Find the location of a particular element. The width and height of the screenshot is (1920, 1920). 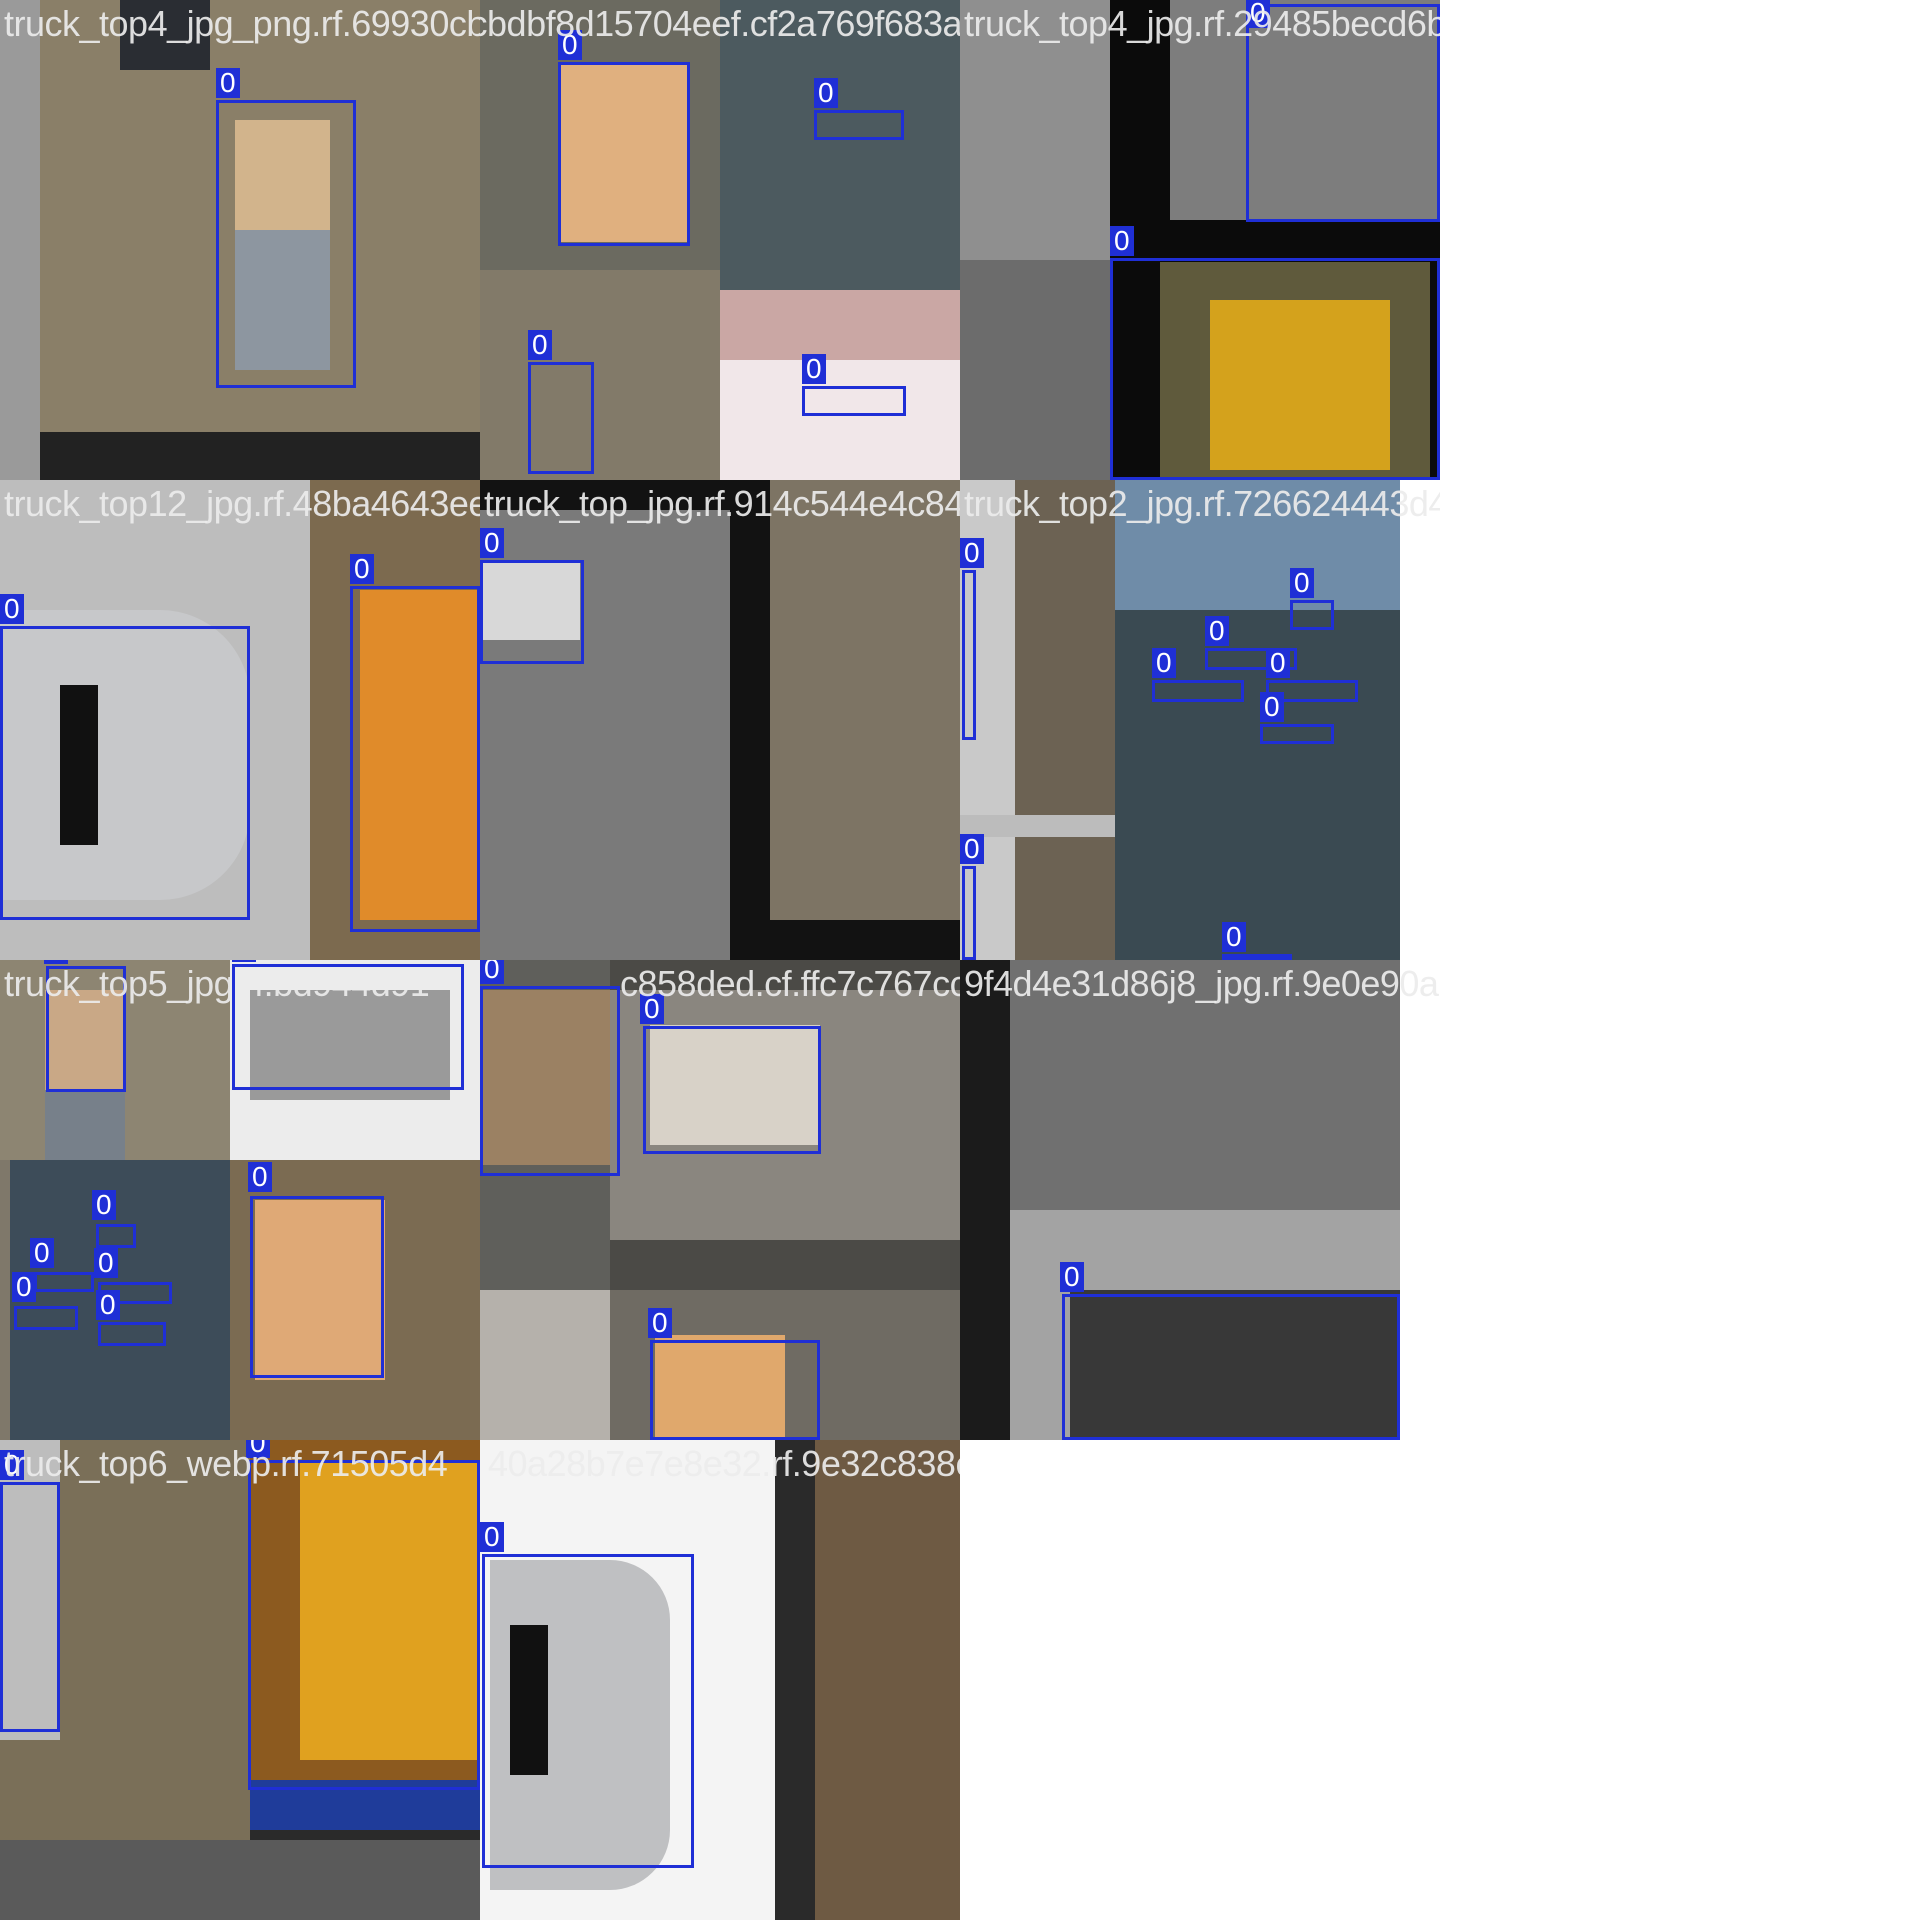

mosaic-tile-5: 0 truck_top_jpg.rf.914c544e4c8440e91209 is located at coordinates (720, 720).